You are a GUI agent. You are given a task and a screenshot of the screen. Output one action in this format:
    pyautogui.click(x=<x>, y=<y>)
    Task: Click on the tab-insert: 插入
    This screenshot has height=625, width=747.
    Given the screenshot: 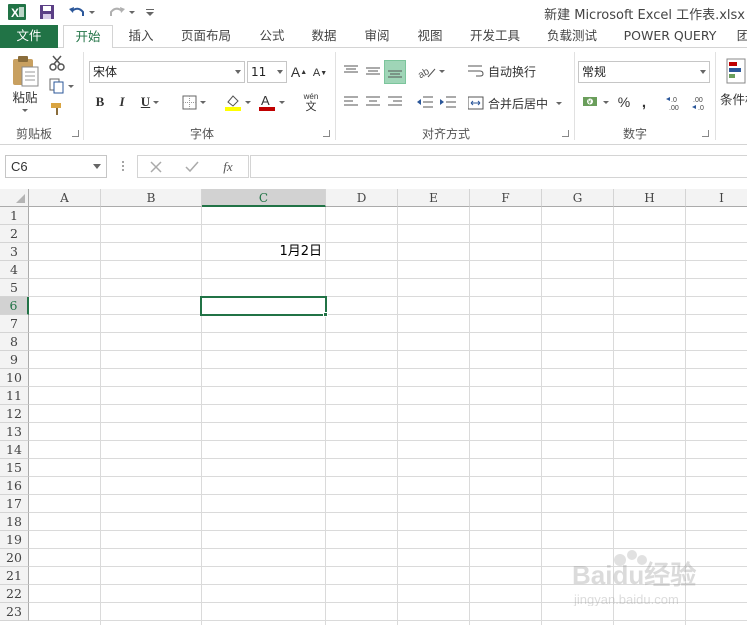 What is the action you would take?
    pyautogui.click(x=141, y=36)
    